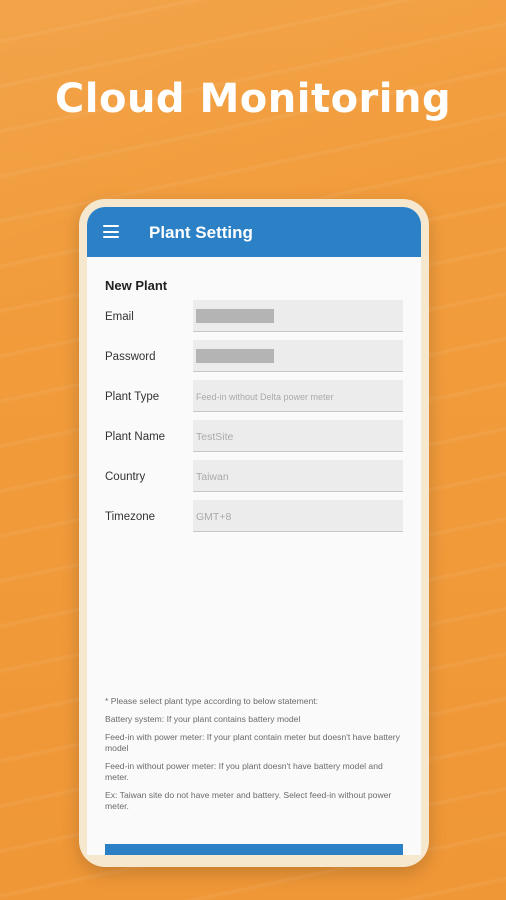 This screenshot has height=900, width=506. I want to click on plant-name-field: TestSite, so click(298, 436).